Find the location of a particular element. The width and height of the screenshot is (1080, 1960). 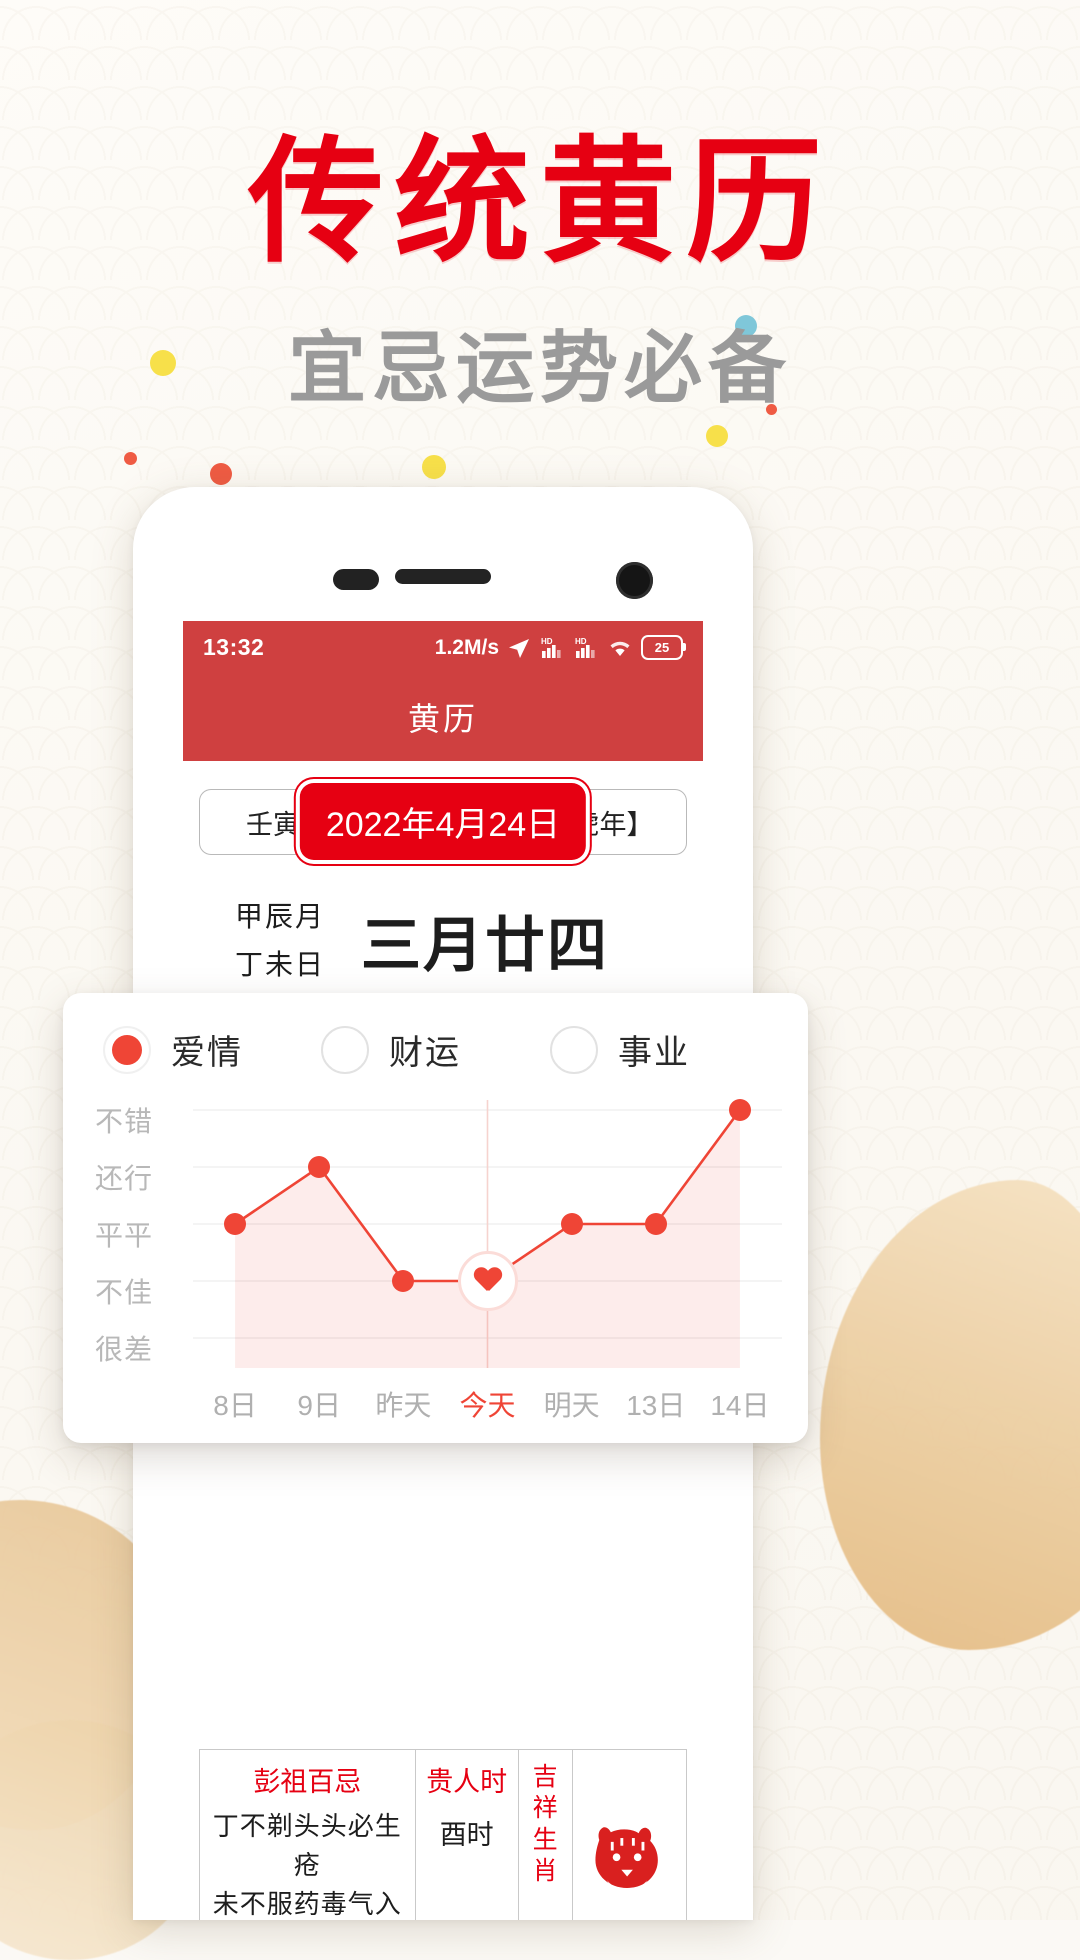

status-icons: 1.2M/s HD HD 25 is located at coordinates (560, 647).